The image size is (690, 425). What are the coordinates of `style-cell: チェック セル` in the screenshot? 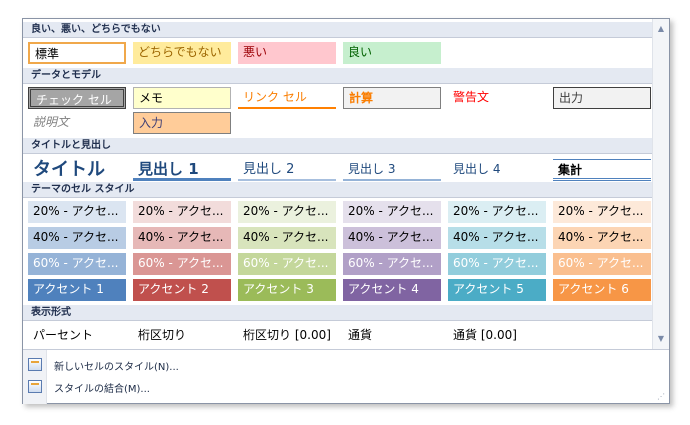 It's located at (77, 98).